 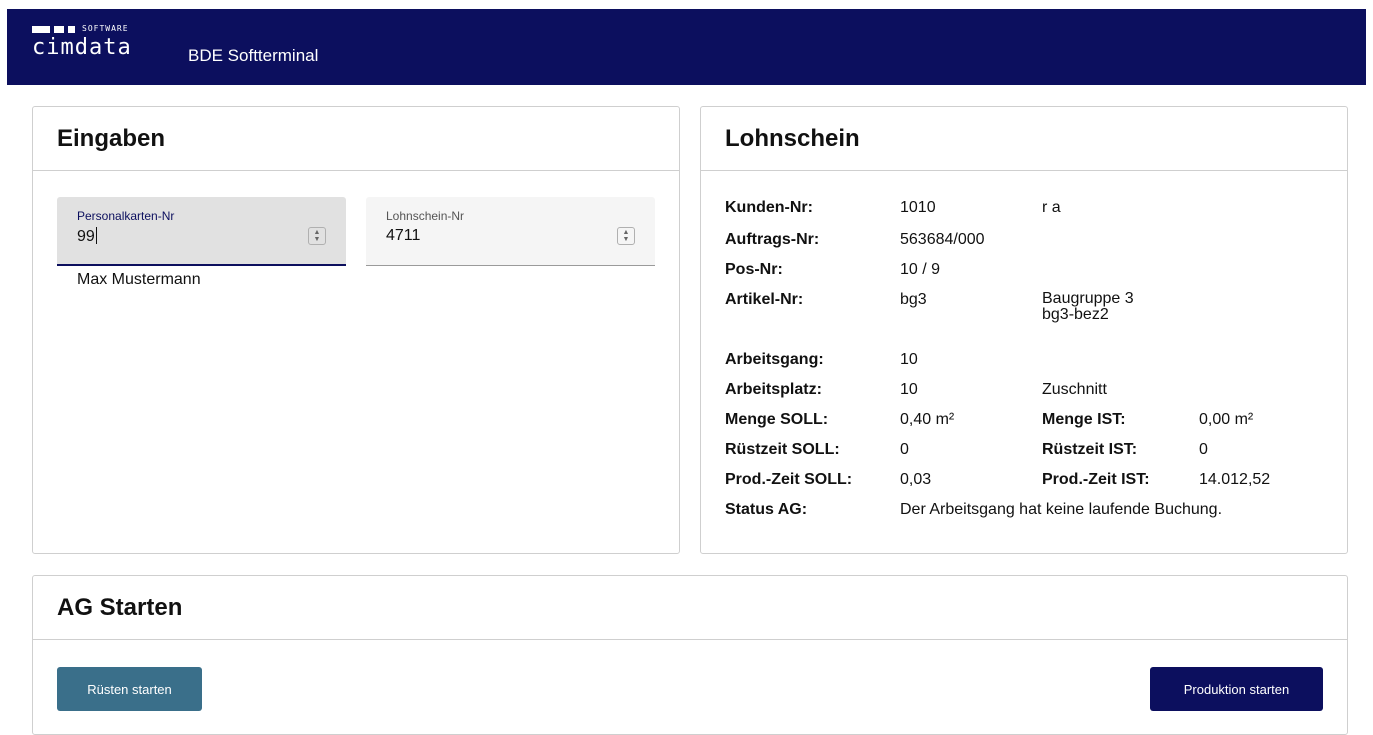 What do you see at coordinates (777, 419) in the screenshot?
I see `menge-soll-label: Menge SOLL:` at bounding box center [777, 419].